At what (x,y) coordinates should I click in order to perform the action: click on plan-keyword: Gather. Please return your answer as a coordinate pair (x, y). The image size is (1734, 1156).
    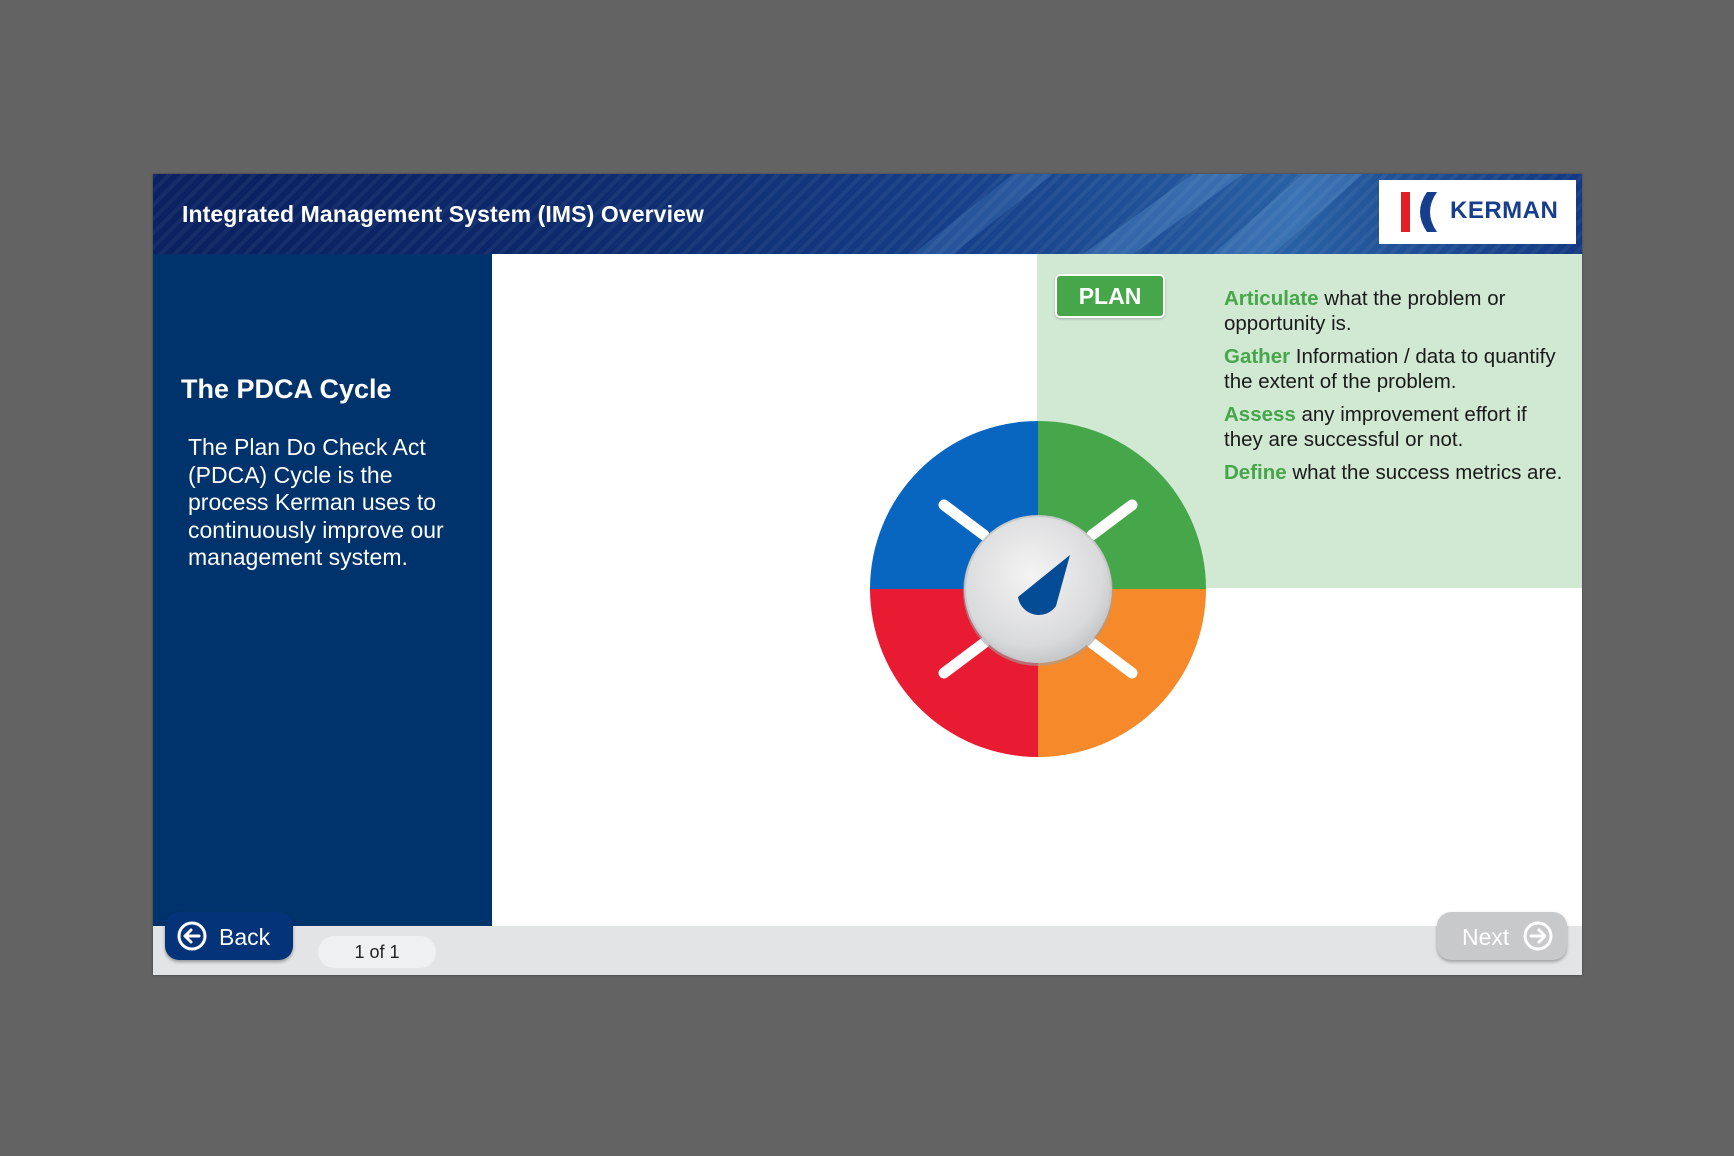
    Looking at the image, I should click on (1257, 356).